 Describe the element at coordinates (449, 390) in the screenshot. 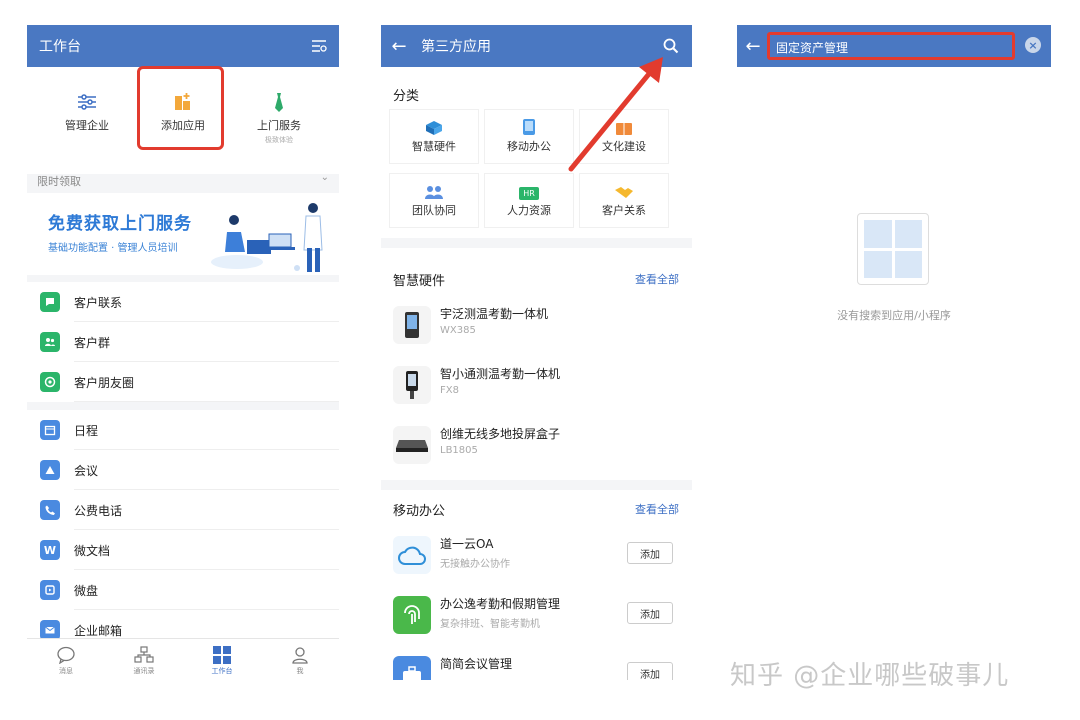

I see `app-desc: FX8` at that location.